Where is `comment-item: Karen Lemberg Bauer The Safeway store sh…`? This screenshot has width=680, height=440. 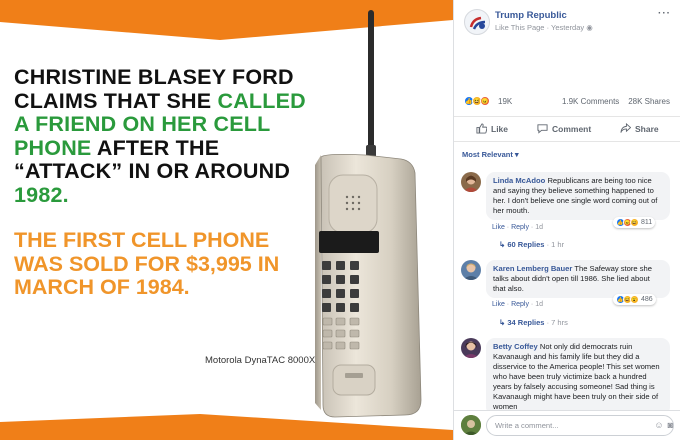
comment-item: Karen Lemberg Bauer The Safeway store sh… is located at coordinates (568, 295).